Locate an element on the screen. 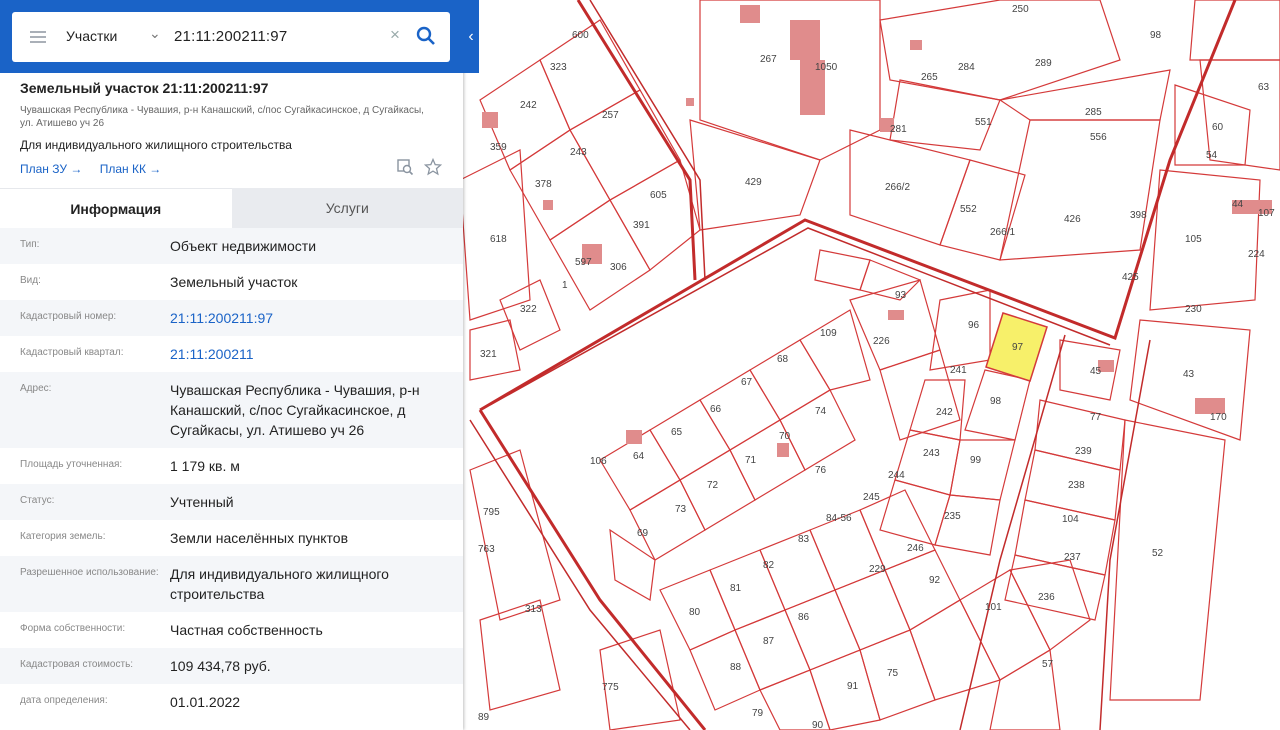 The height and width of the screenshot is (730, 1280). star-icon is located at coordinates (433, 167).